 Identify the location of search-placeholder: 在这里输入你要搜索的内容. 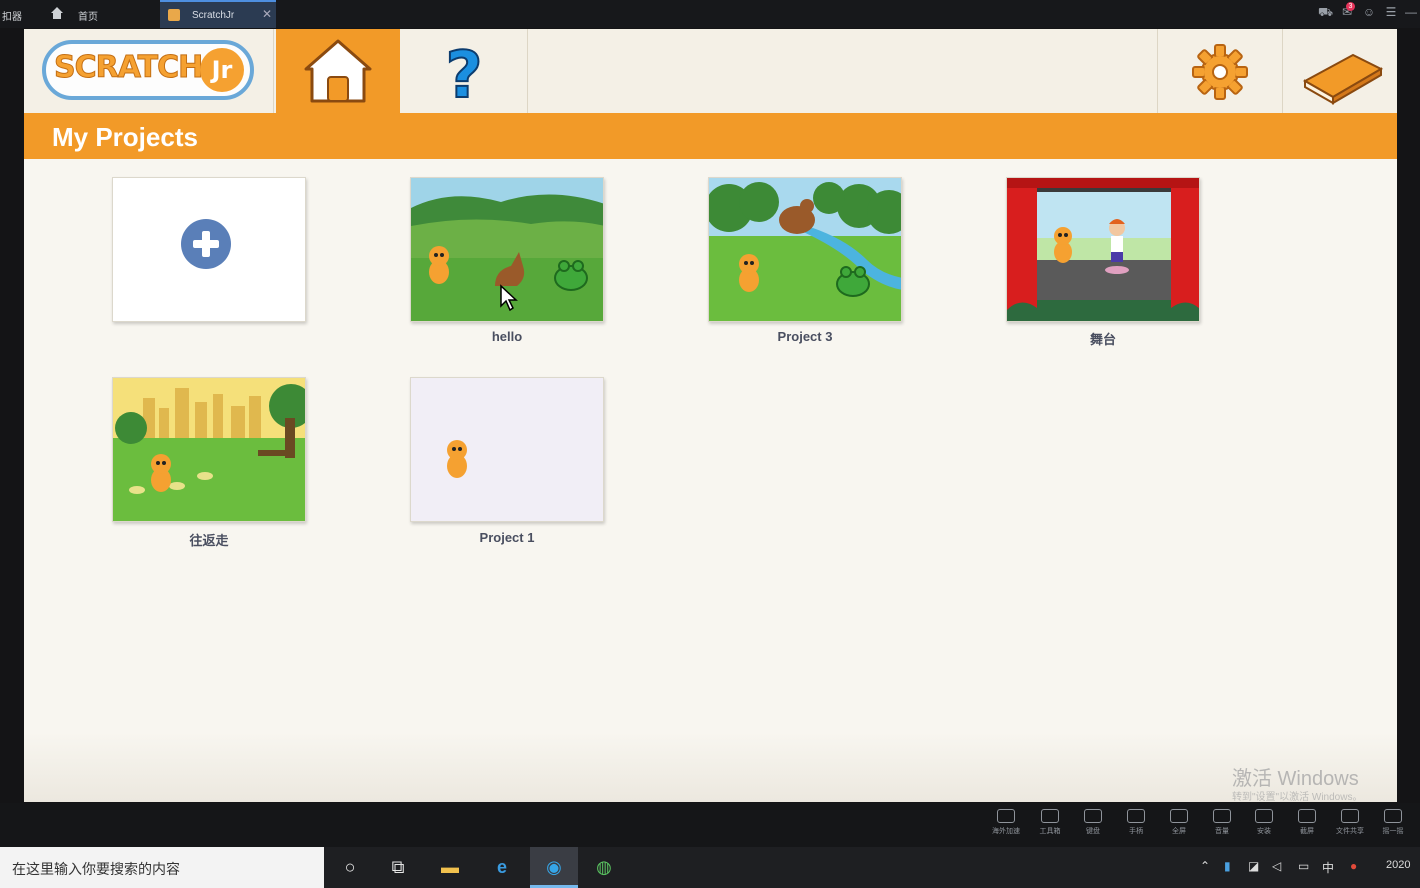
(96, 869).